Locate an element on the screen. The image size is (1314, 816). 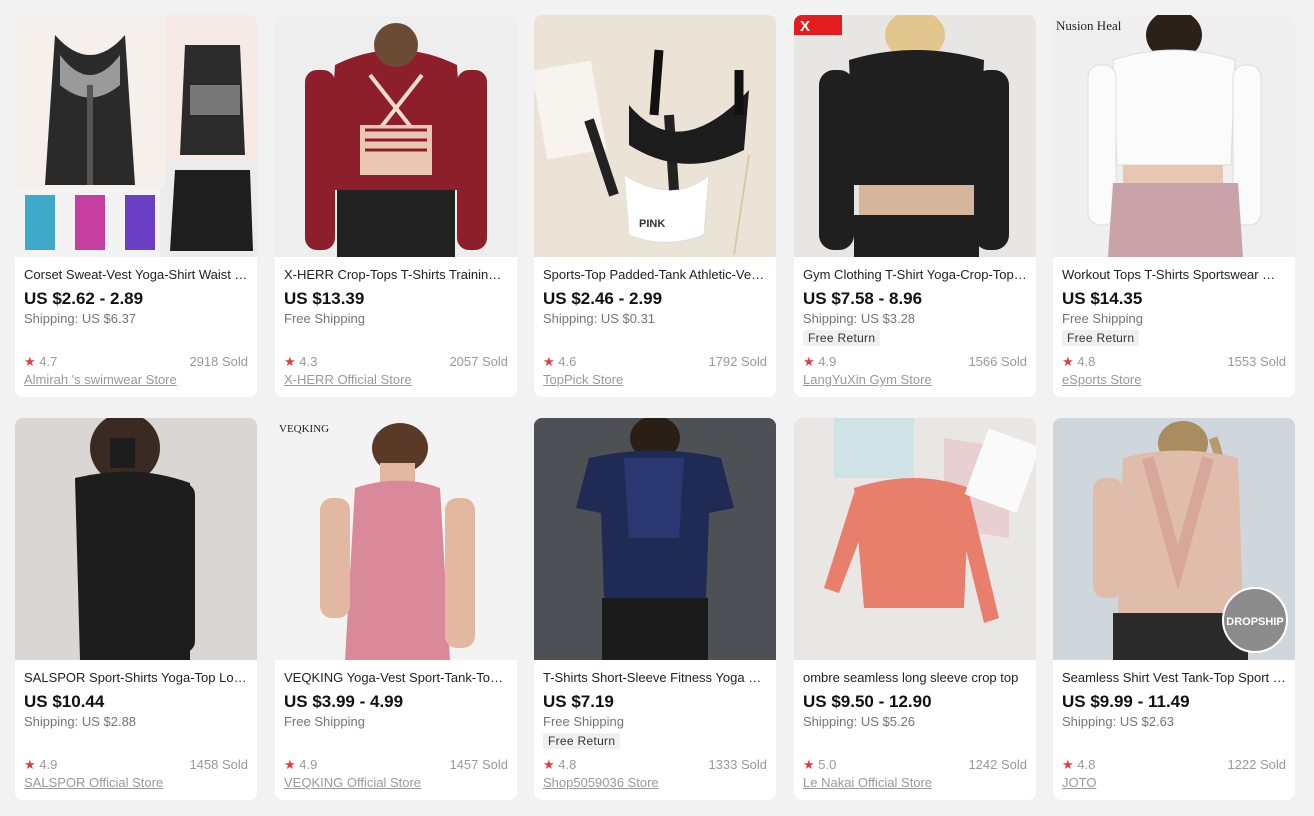
image-text: VEQKING is located at coordinates (304, 429).